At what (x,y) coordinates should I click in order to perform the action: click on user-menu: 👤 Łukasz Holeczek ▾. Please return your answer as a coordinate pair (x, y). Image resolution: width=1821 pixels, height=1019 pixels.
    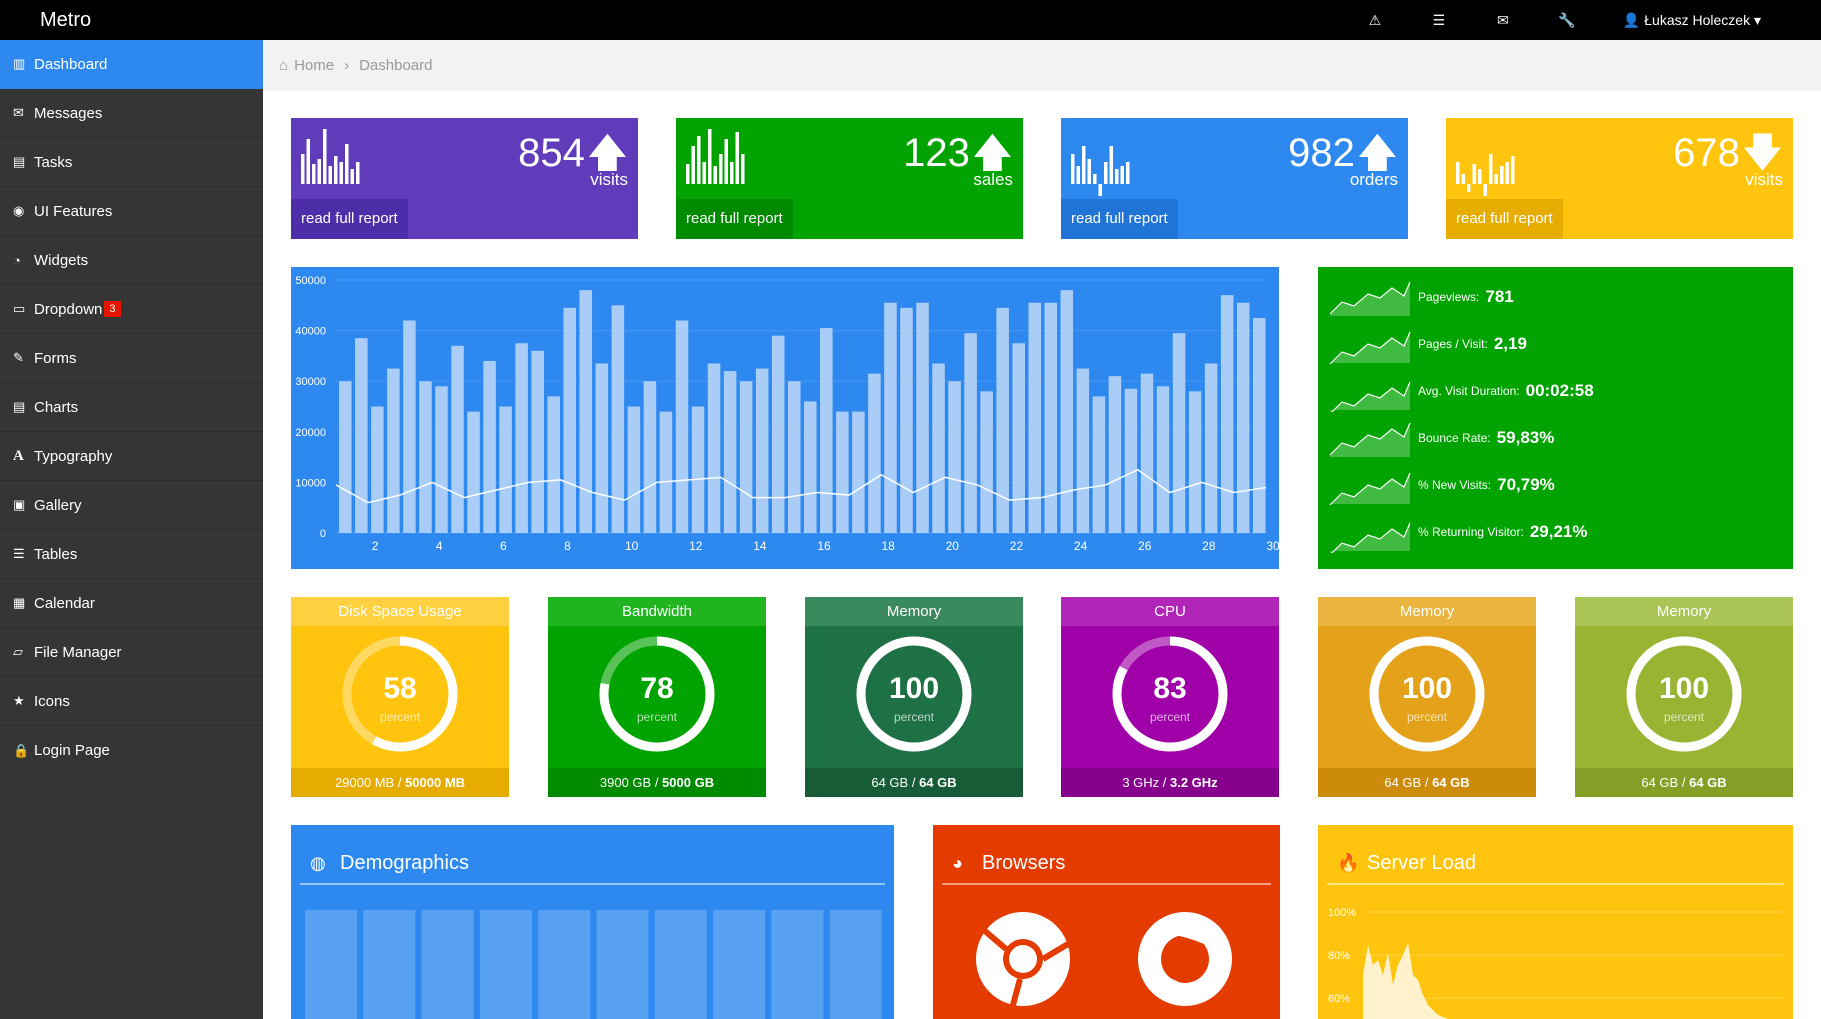
    Looking at the image, I should click on (1692, 20).